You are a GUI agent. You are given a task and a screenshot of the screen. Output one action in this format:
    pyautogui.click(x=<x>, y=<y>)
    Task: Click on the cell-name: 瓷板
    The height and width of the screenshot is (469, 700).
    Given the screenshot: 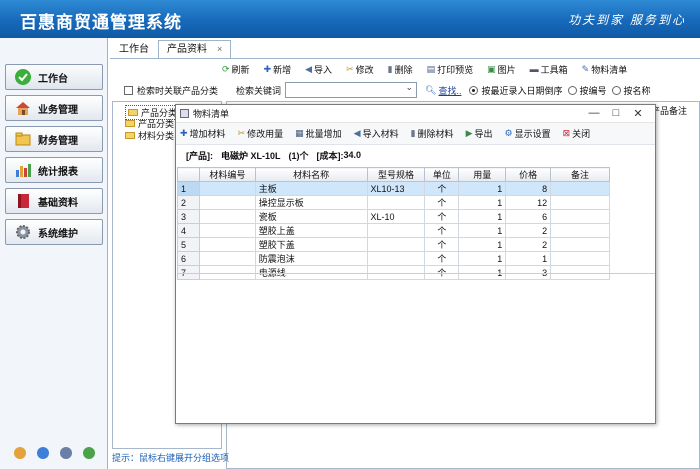 What is the action you would take?
    pyautogui.click(x=311, y=216)
    